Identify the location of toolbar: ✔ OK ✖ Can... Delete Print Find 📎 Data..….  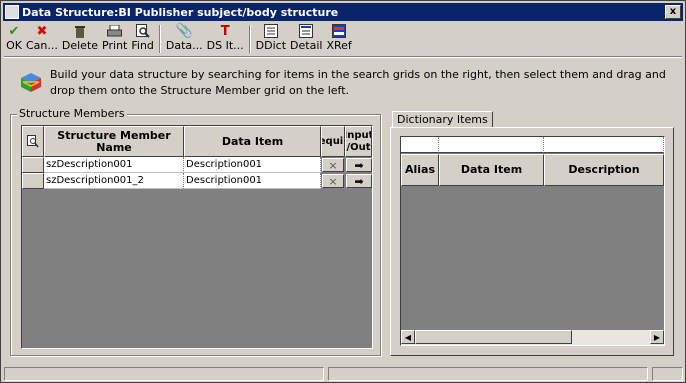
(344, 39).